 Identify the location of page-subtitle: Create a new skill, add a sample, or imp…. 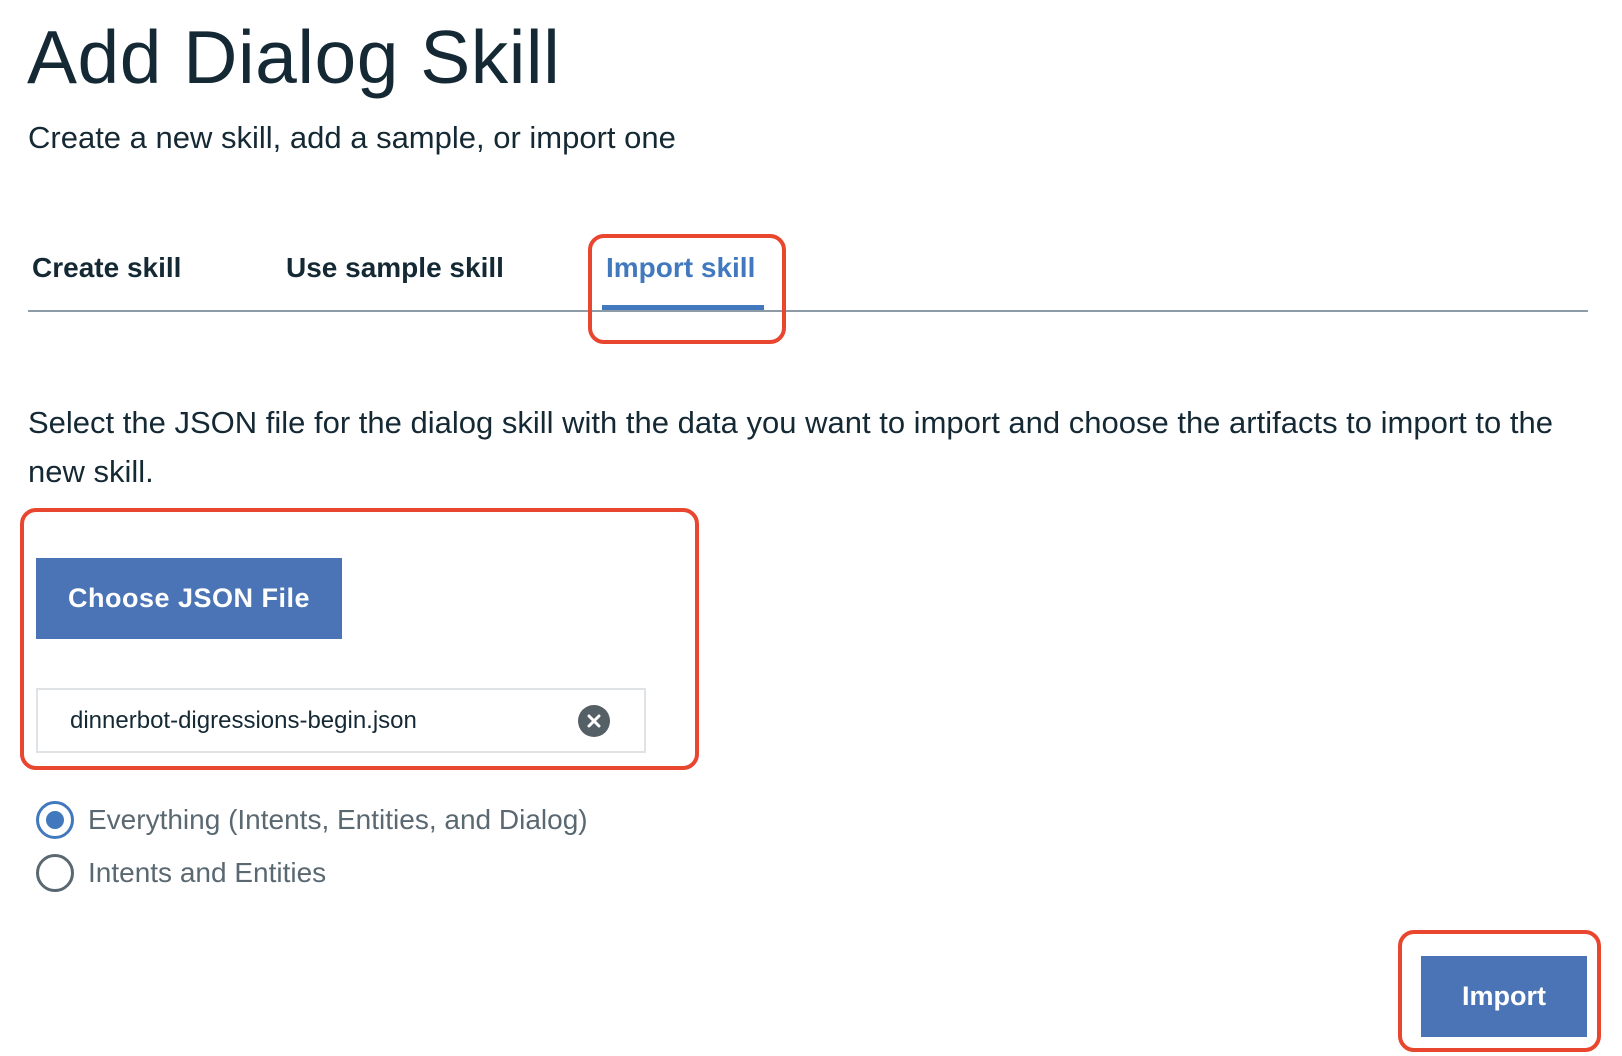
(352, 137).